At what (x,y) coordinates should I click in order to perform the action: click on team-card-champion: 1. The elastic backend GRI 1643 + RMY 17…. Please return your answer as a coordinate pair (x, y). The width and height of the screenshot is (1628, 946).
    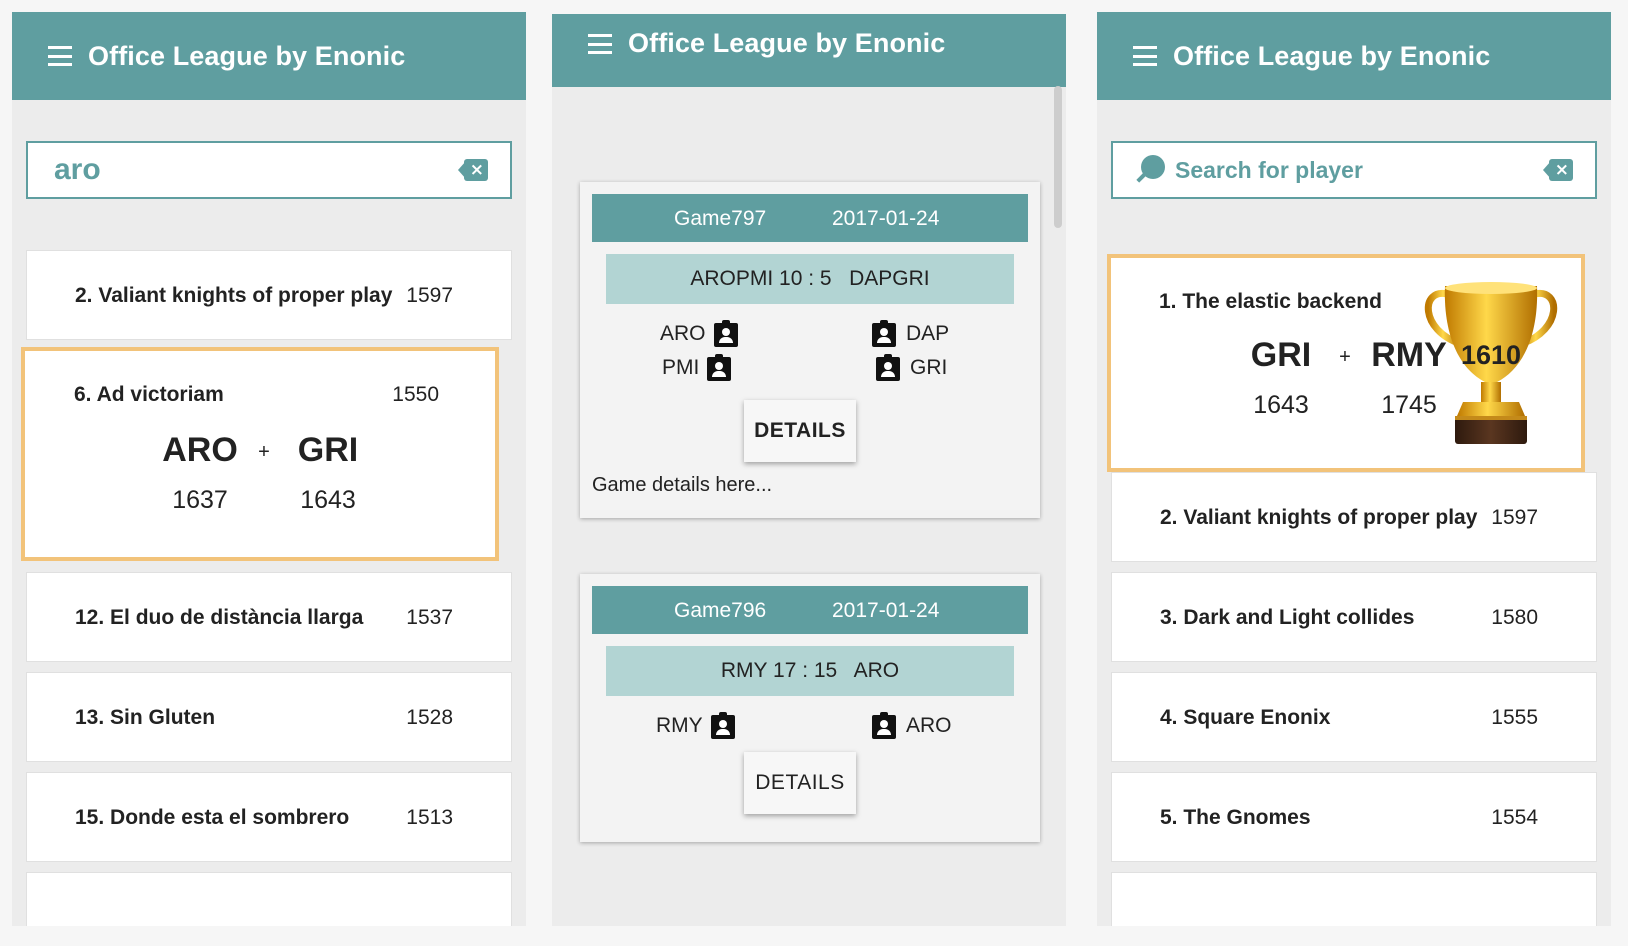
    Looking at the image, I should click on (1346, 363).